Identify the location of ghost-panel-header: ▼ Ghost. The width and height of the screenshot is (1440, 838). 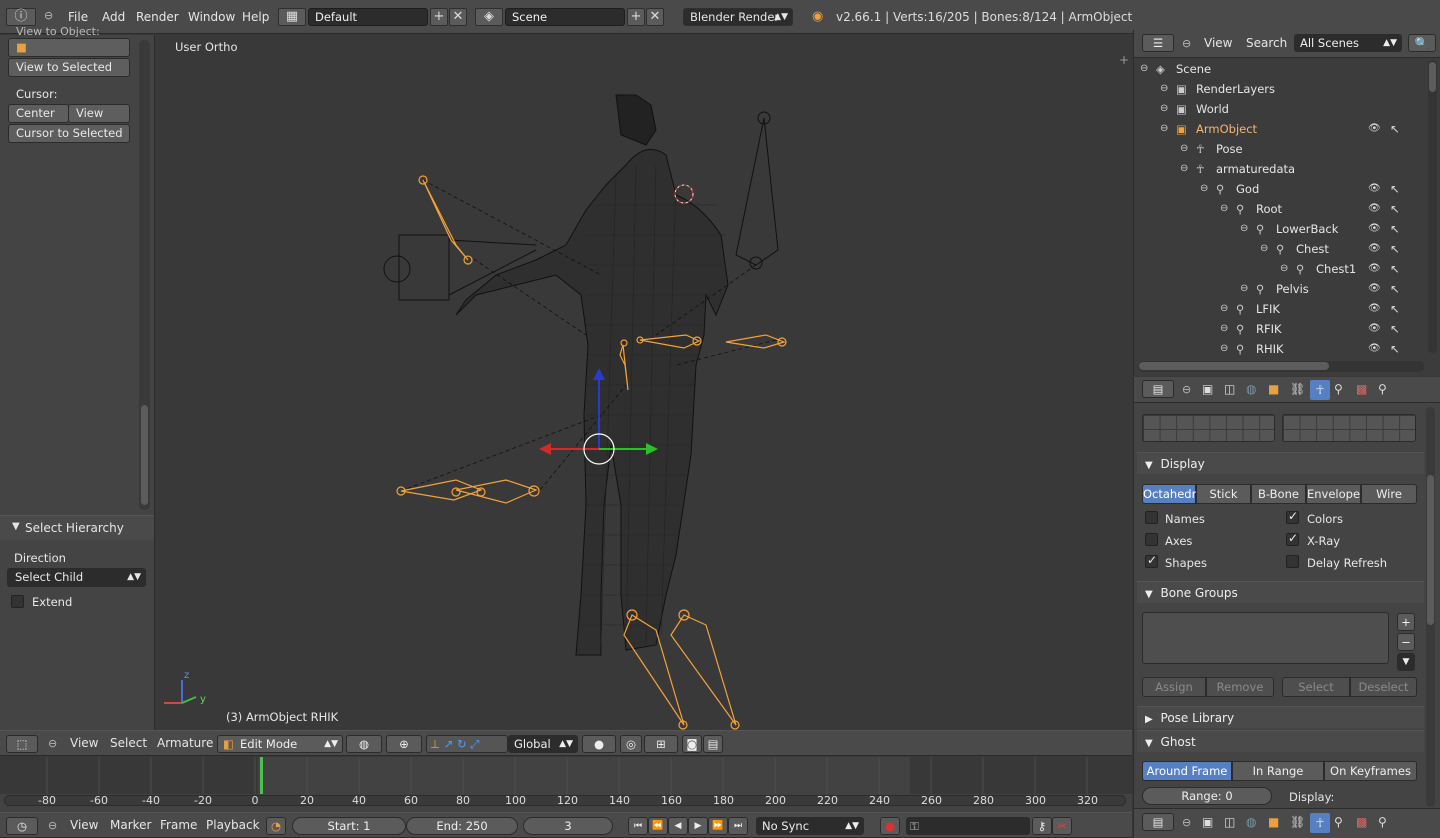
(1280, 741).